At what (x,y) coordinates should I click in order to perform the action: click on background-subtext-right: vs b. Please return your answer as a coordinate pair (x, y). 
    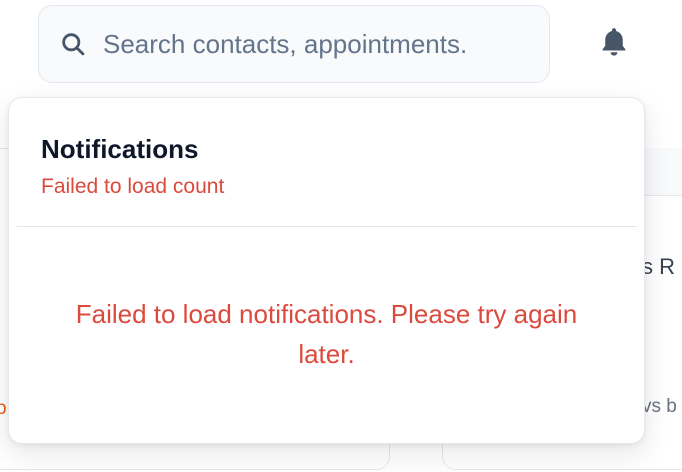
    Looking at the image, I should click on (659, 406).